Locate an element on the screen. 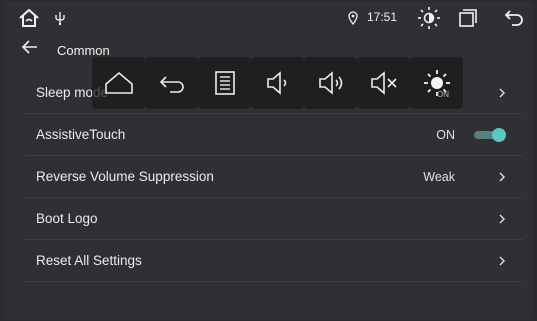 The height and width of the screenshot is (321, 537). arrow-left-icon is located at coordinates (30, 47).